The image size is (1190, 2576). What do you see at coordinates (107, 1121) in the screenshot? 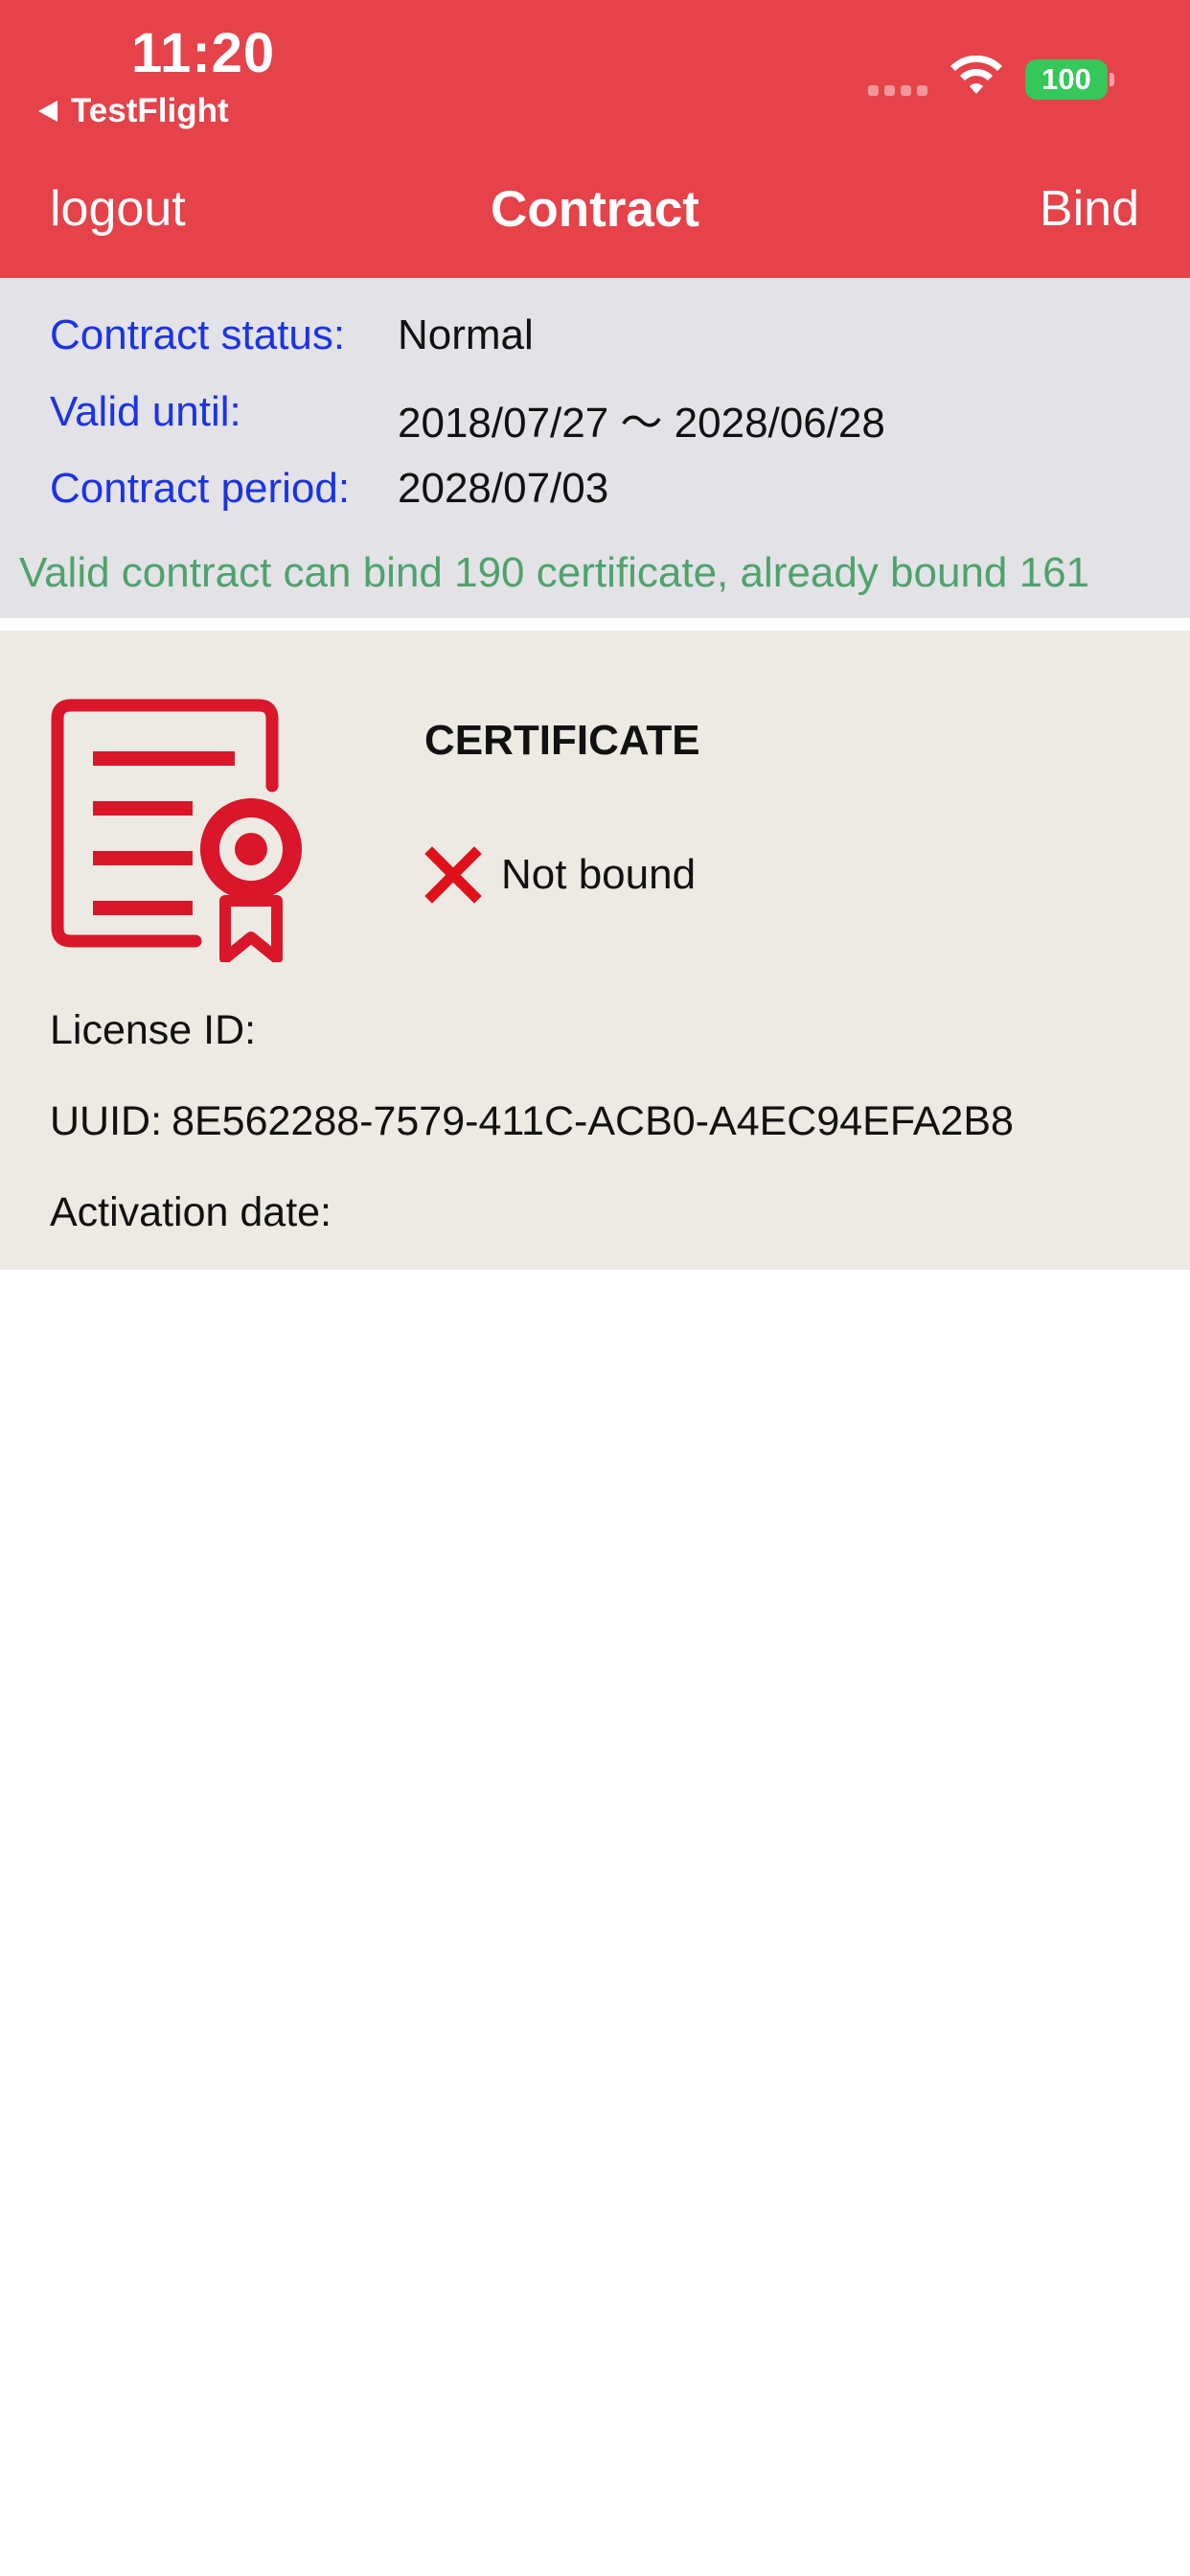
I see `uuid-label: UUID:` at bounding box center [107, 1121].